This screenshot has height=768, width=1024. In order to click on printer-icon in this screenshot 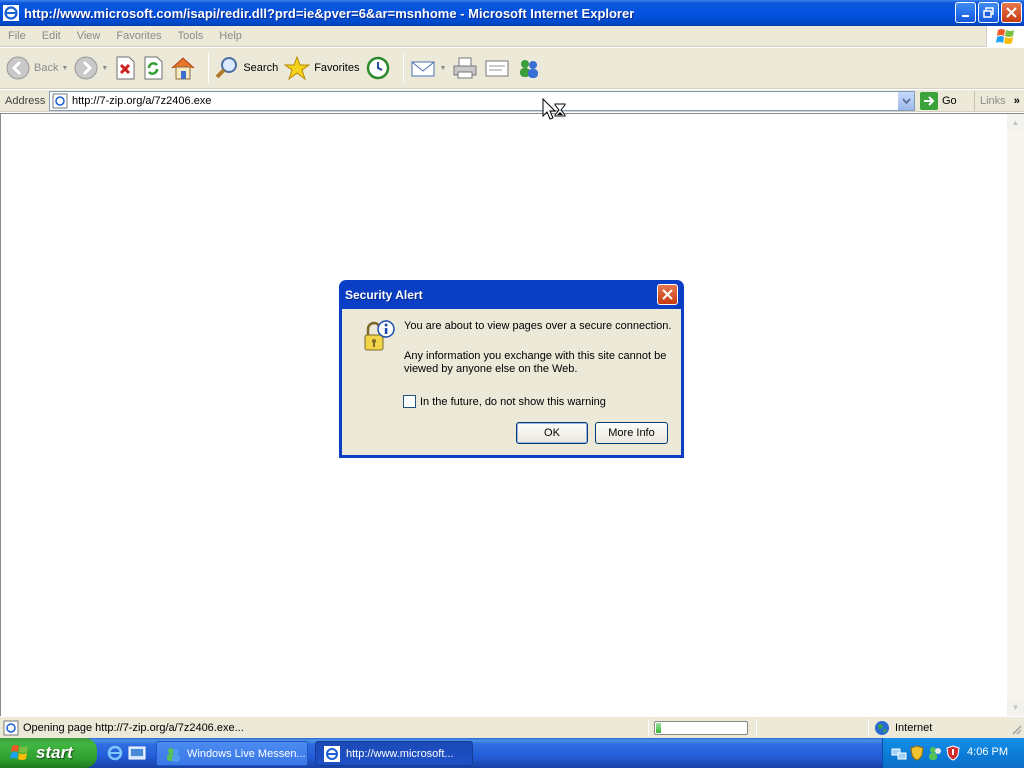, I will do `click(465, 68)`.